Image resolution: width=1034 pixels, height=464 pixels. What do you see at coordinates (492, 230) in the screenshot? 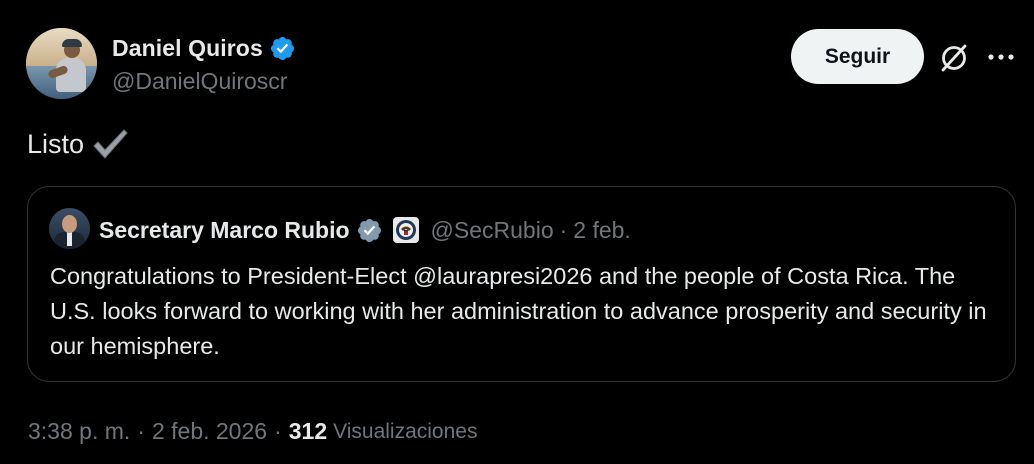
I see `quoted-handle: @SecRubio` at bounding box center [492, 230].